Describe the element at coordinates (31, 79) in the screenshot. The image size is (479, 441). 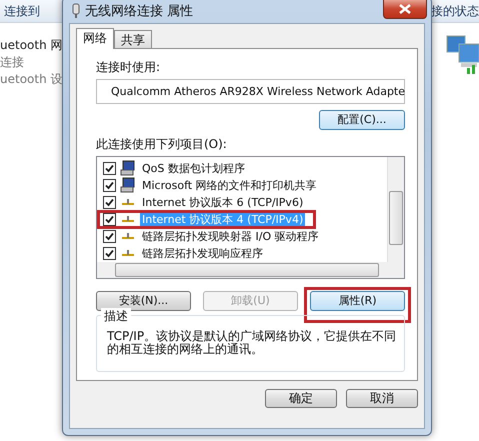
I see `connection-device: uetooth 设` at that location.